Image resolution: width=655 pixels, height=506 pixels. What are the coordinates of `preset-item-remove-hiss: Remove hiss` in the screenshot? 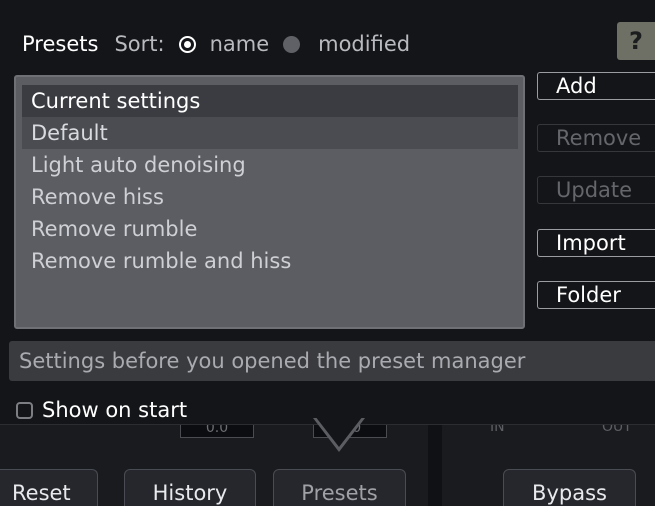 It's located at (270, 197).